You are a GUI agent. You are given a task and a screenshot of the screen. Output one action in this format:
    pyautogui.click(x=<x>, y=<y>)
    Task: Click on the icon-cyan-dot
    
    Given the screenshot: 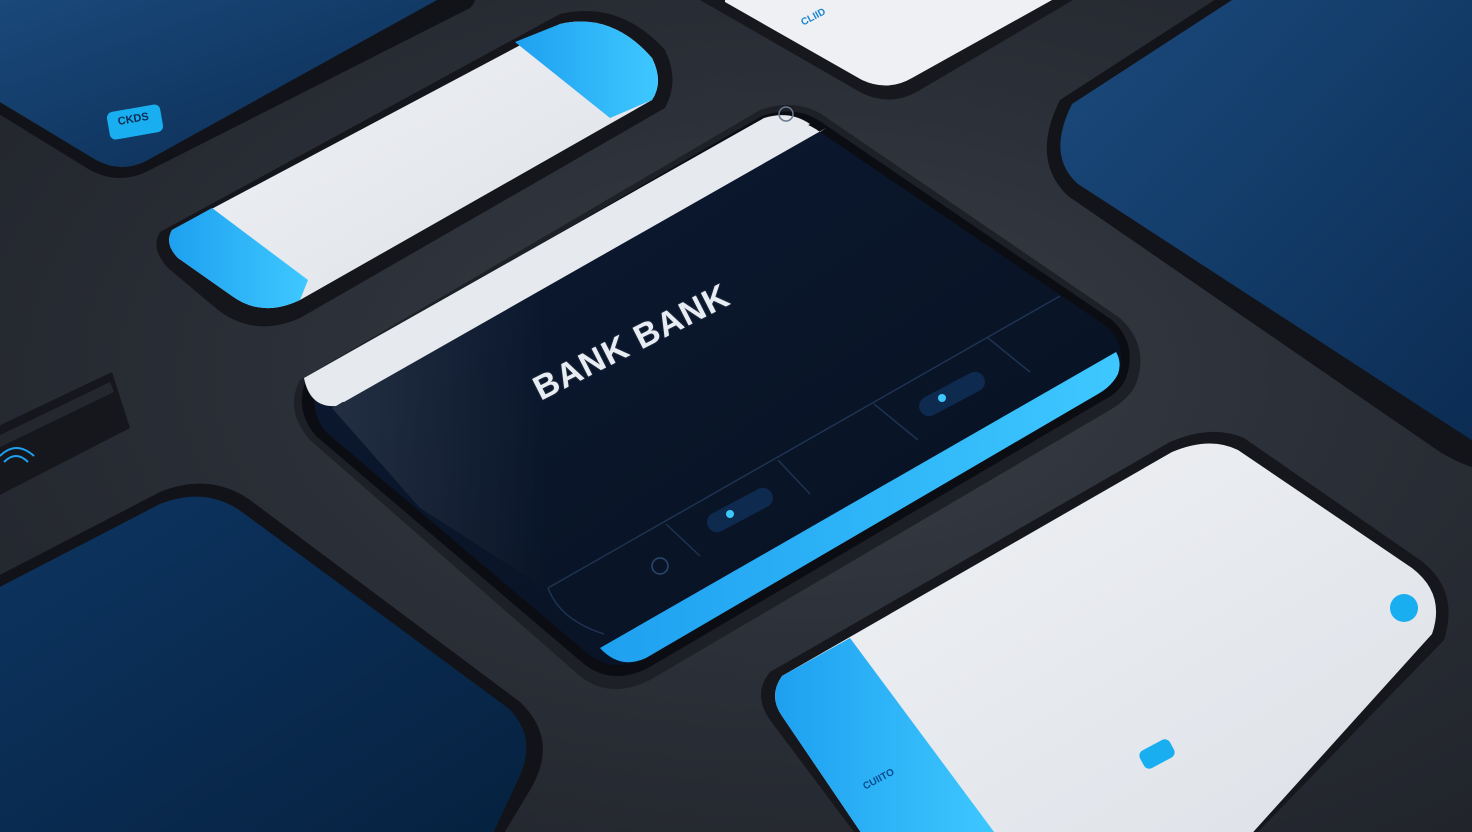 What is the action you would take?
    pyautogui.click(x=1404, y=608)
    